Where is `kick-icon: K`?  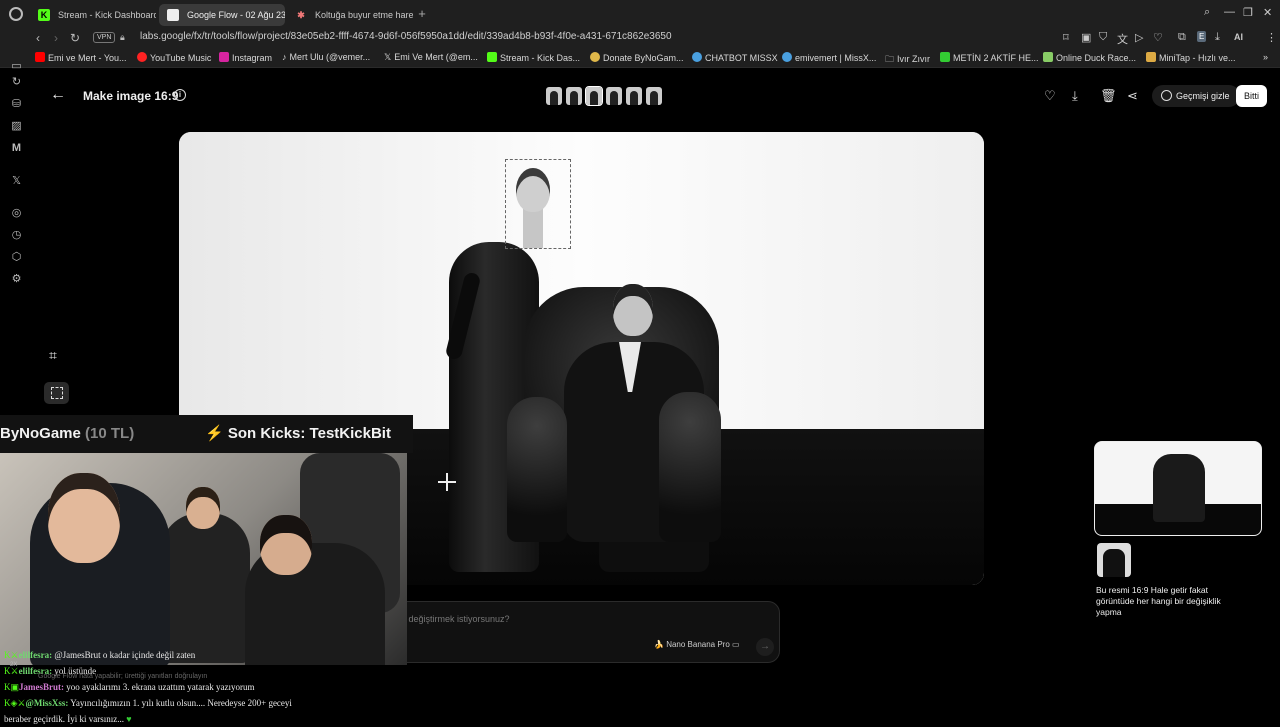 kick-icon: K is located at coordinates (44, 15).